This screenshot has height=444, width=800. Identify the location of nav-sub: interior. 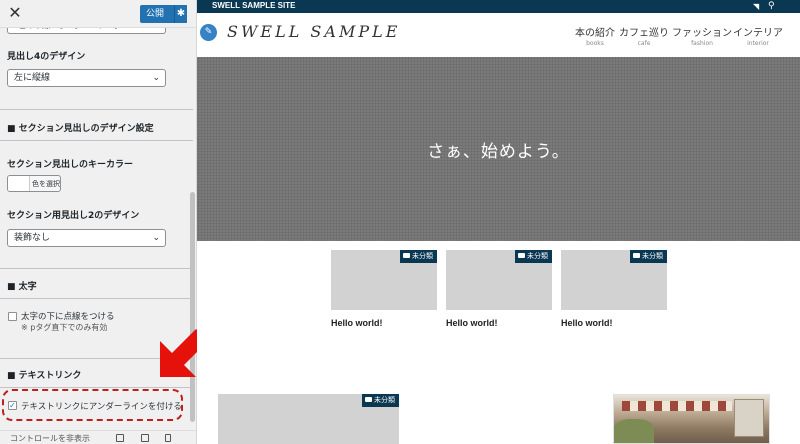
(758, 43).